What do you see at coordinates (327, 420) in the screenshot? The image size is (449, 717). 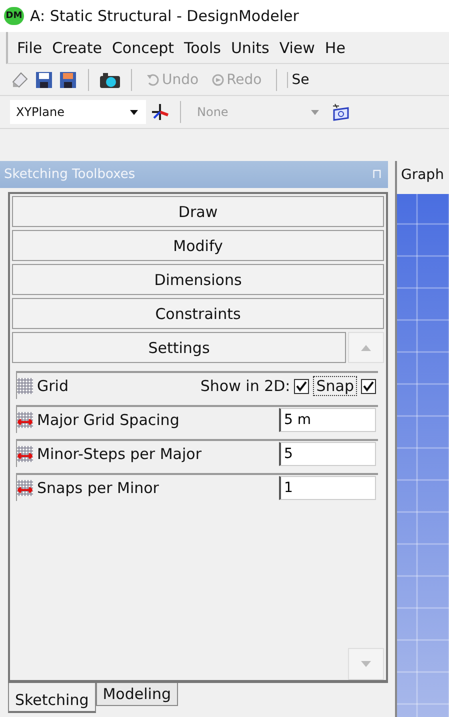 I see `input-field: 5 m` at bounding box center [327, 420].